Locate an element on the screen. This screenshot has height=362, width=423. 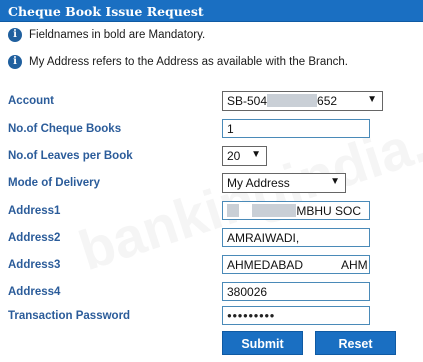
address4-input: 380026 is located at coordinates (296, 291).